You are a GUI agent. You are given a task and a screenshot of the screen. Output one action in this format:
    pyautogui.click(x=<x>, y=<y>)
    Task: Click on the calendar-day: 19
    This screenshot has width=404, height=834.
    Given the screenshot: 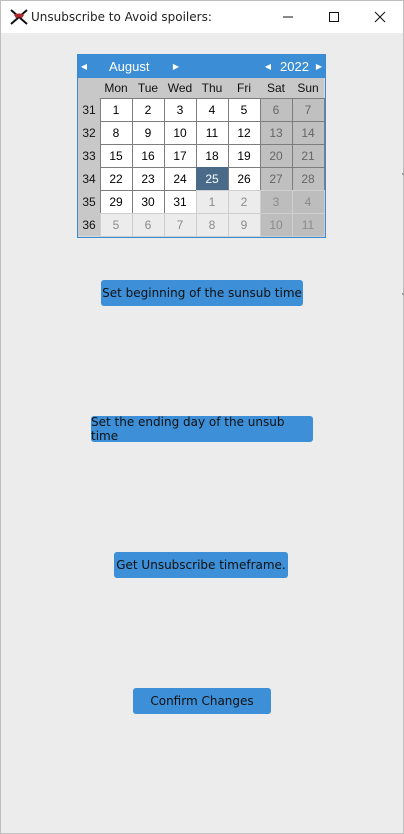 What is the action you would take?
    pyautogui.click(x=244, y=155)
    